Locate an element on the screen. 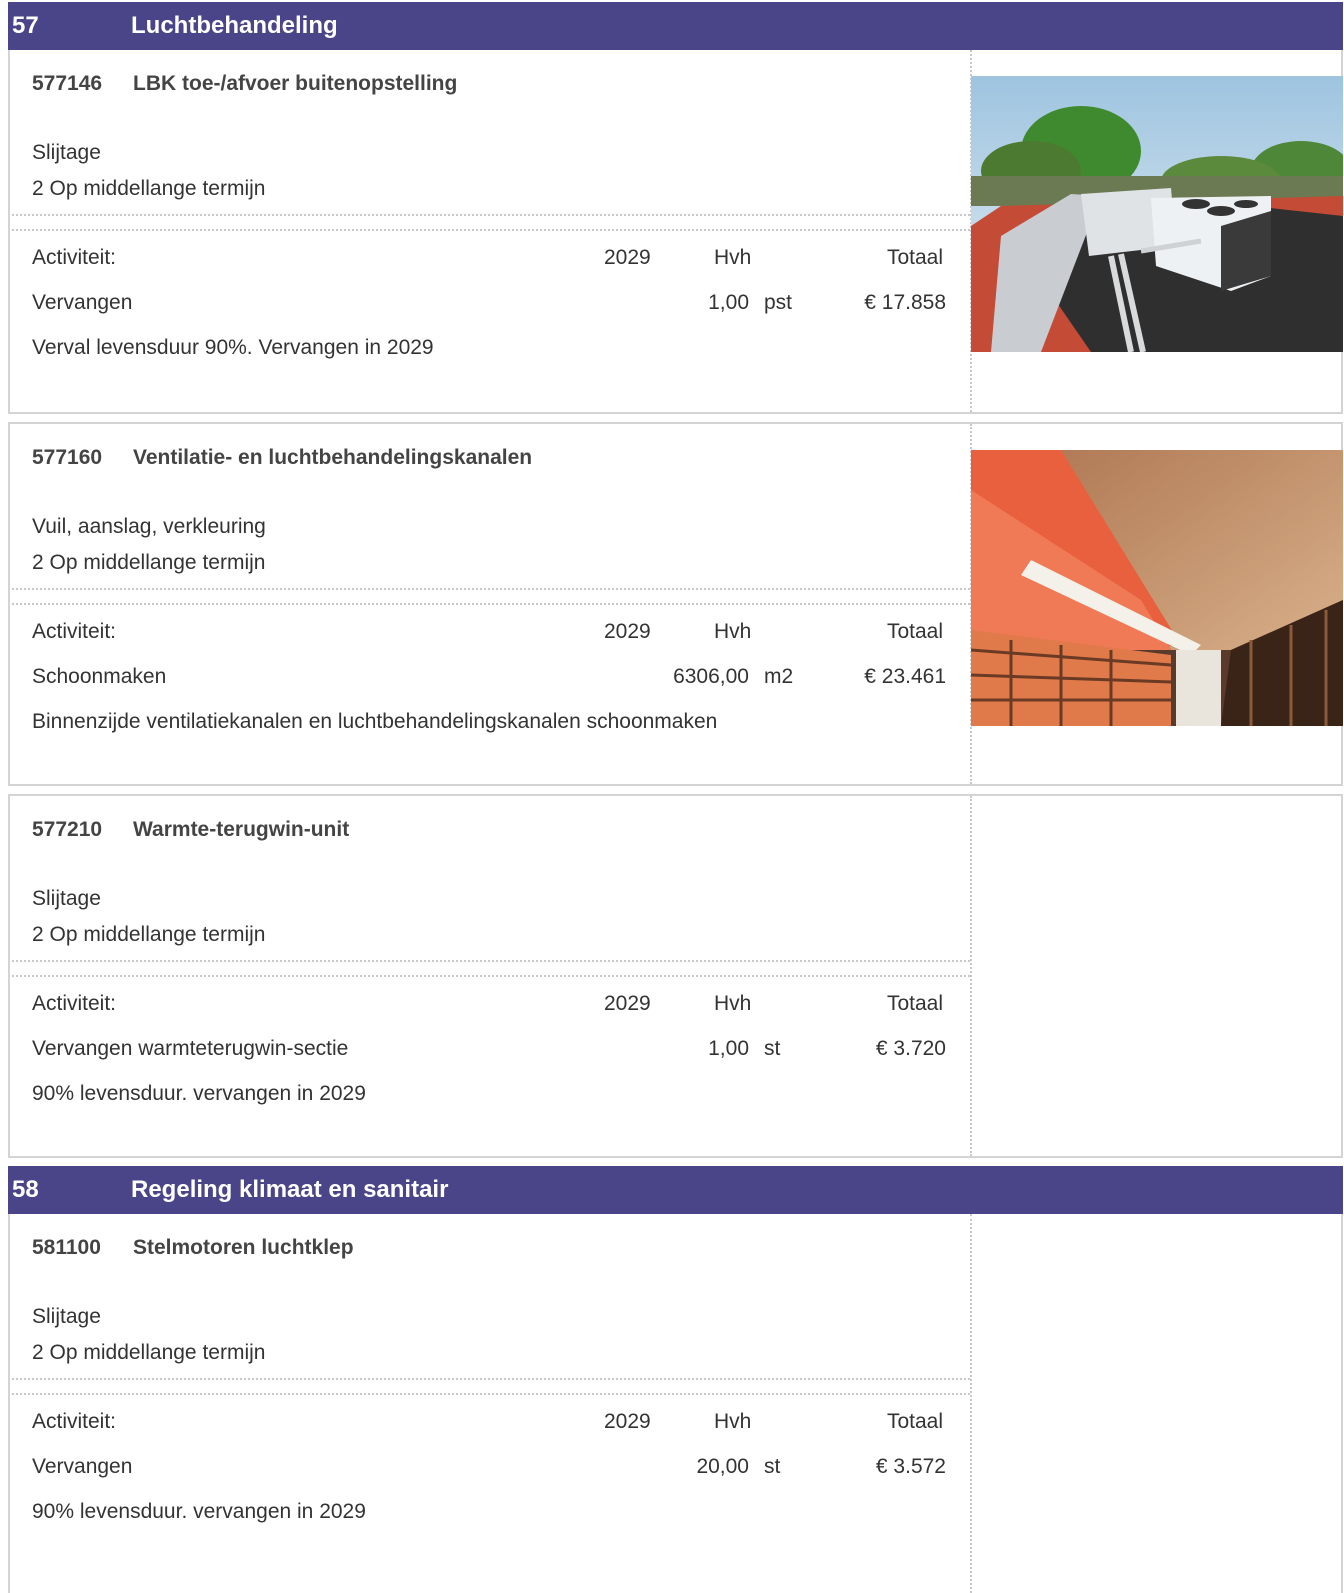 This screenshot has width=1344, height=1593. item-title: Ventilatie- en luchtbehandelingskanalen is located at coordinates (333, 457).